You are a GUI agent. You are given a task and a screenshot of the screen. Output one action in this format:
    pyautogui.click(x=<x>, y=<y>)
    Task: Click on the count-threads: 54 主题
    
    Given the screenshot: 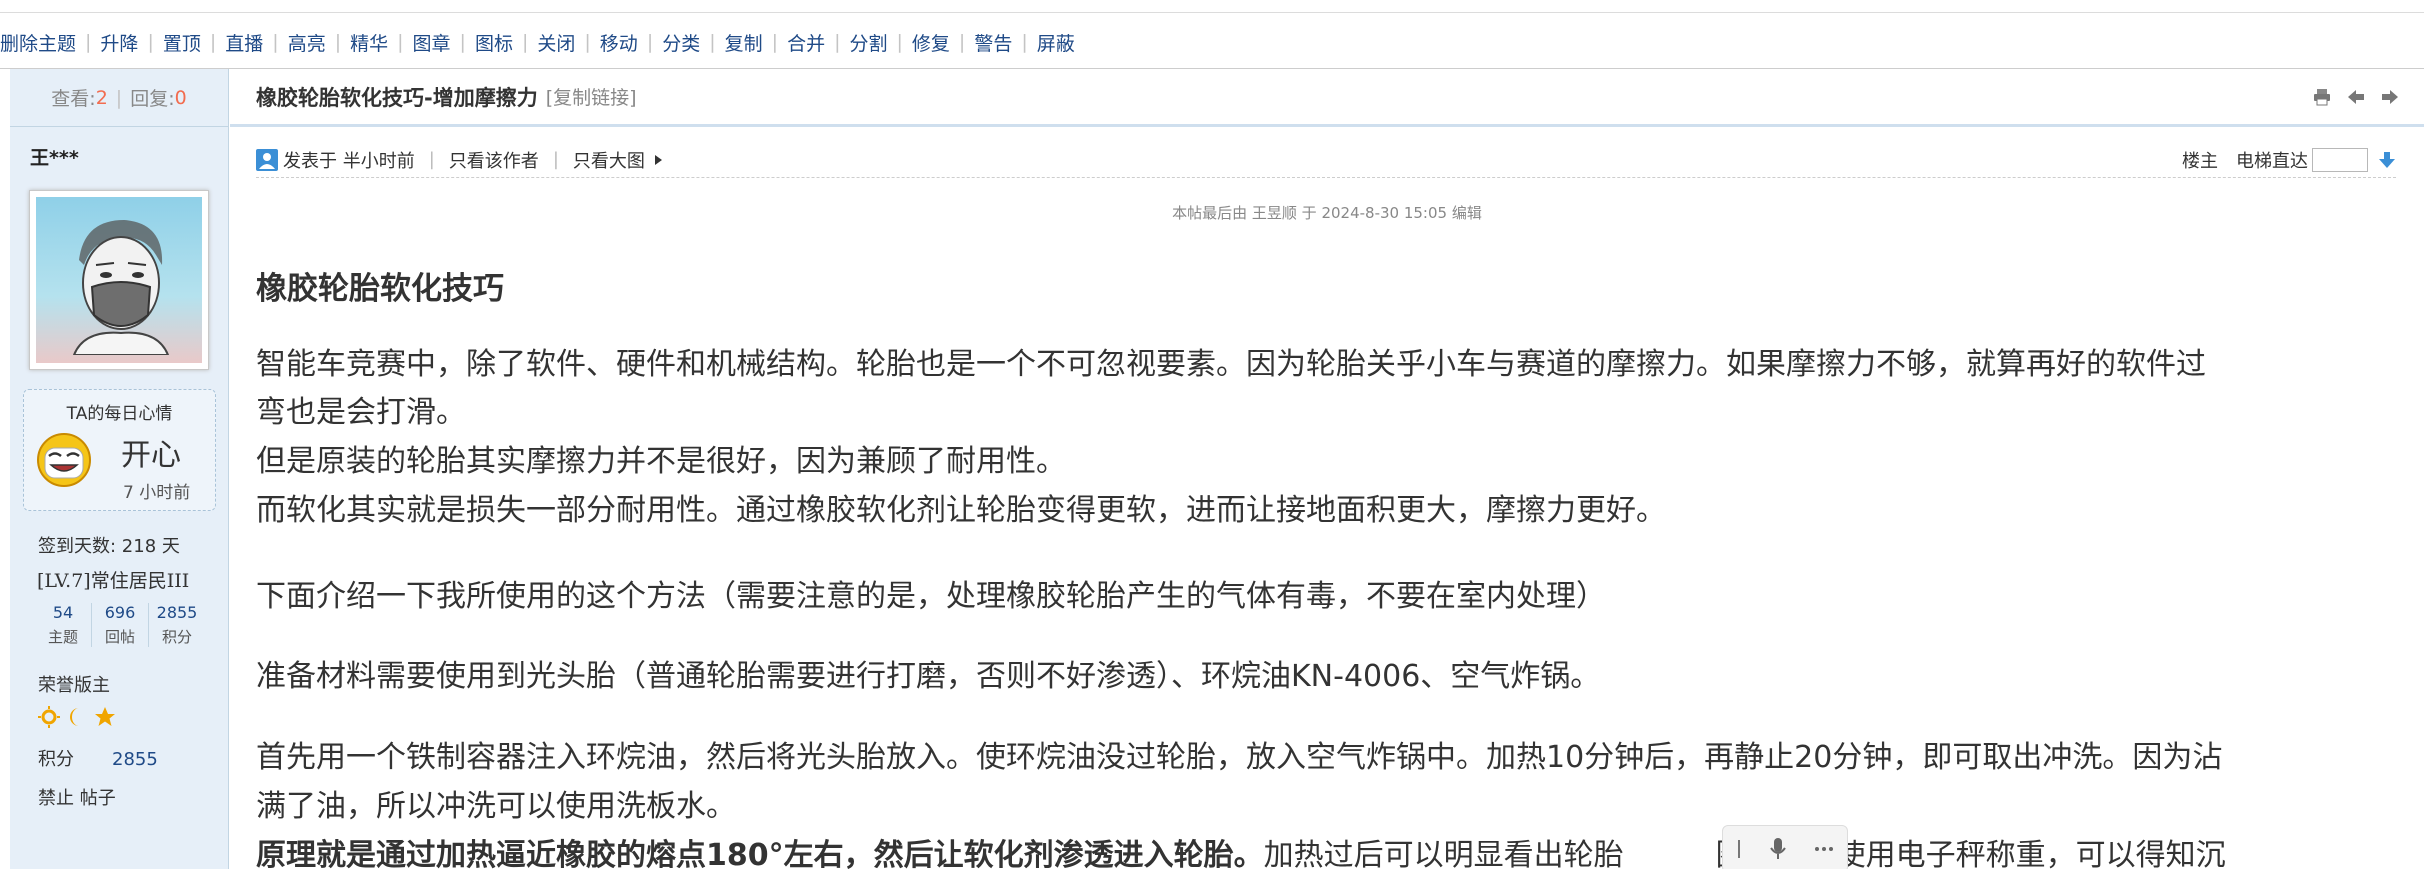 What is the action you would take?
    pyautogui.click(x=63, y=625)
    